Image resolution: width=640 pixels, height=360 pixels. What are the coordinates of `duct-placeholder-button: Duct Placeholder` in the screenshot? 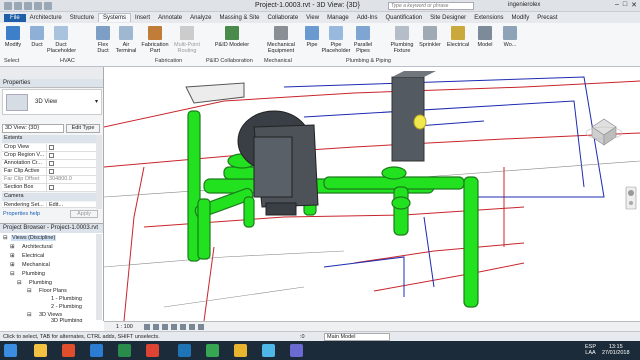 It's located at (61, 40).